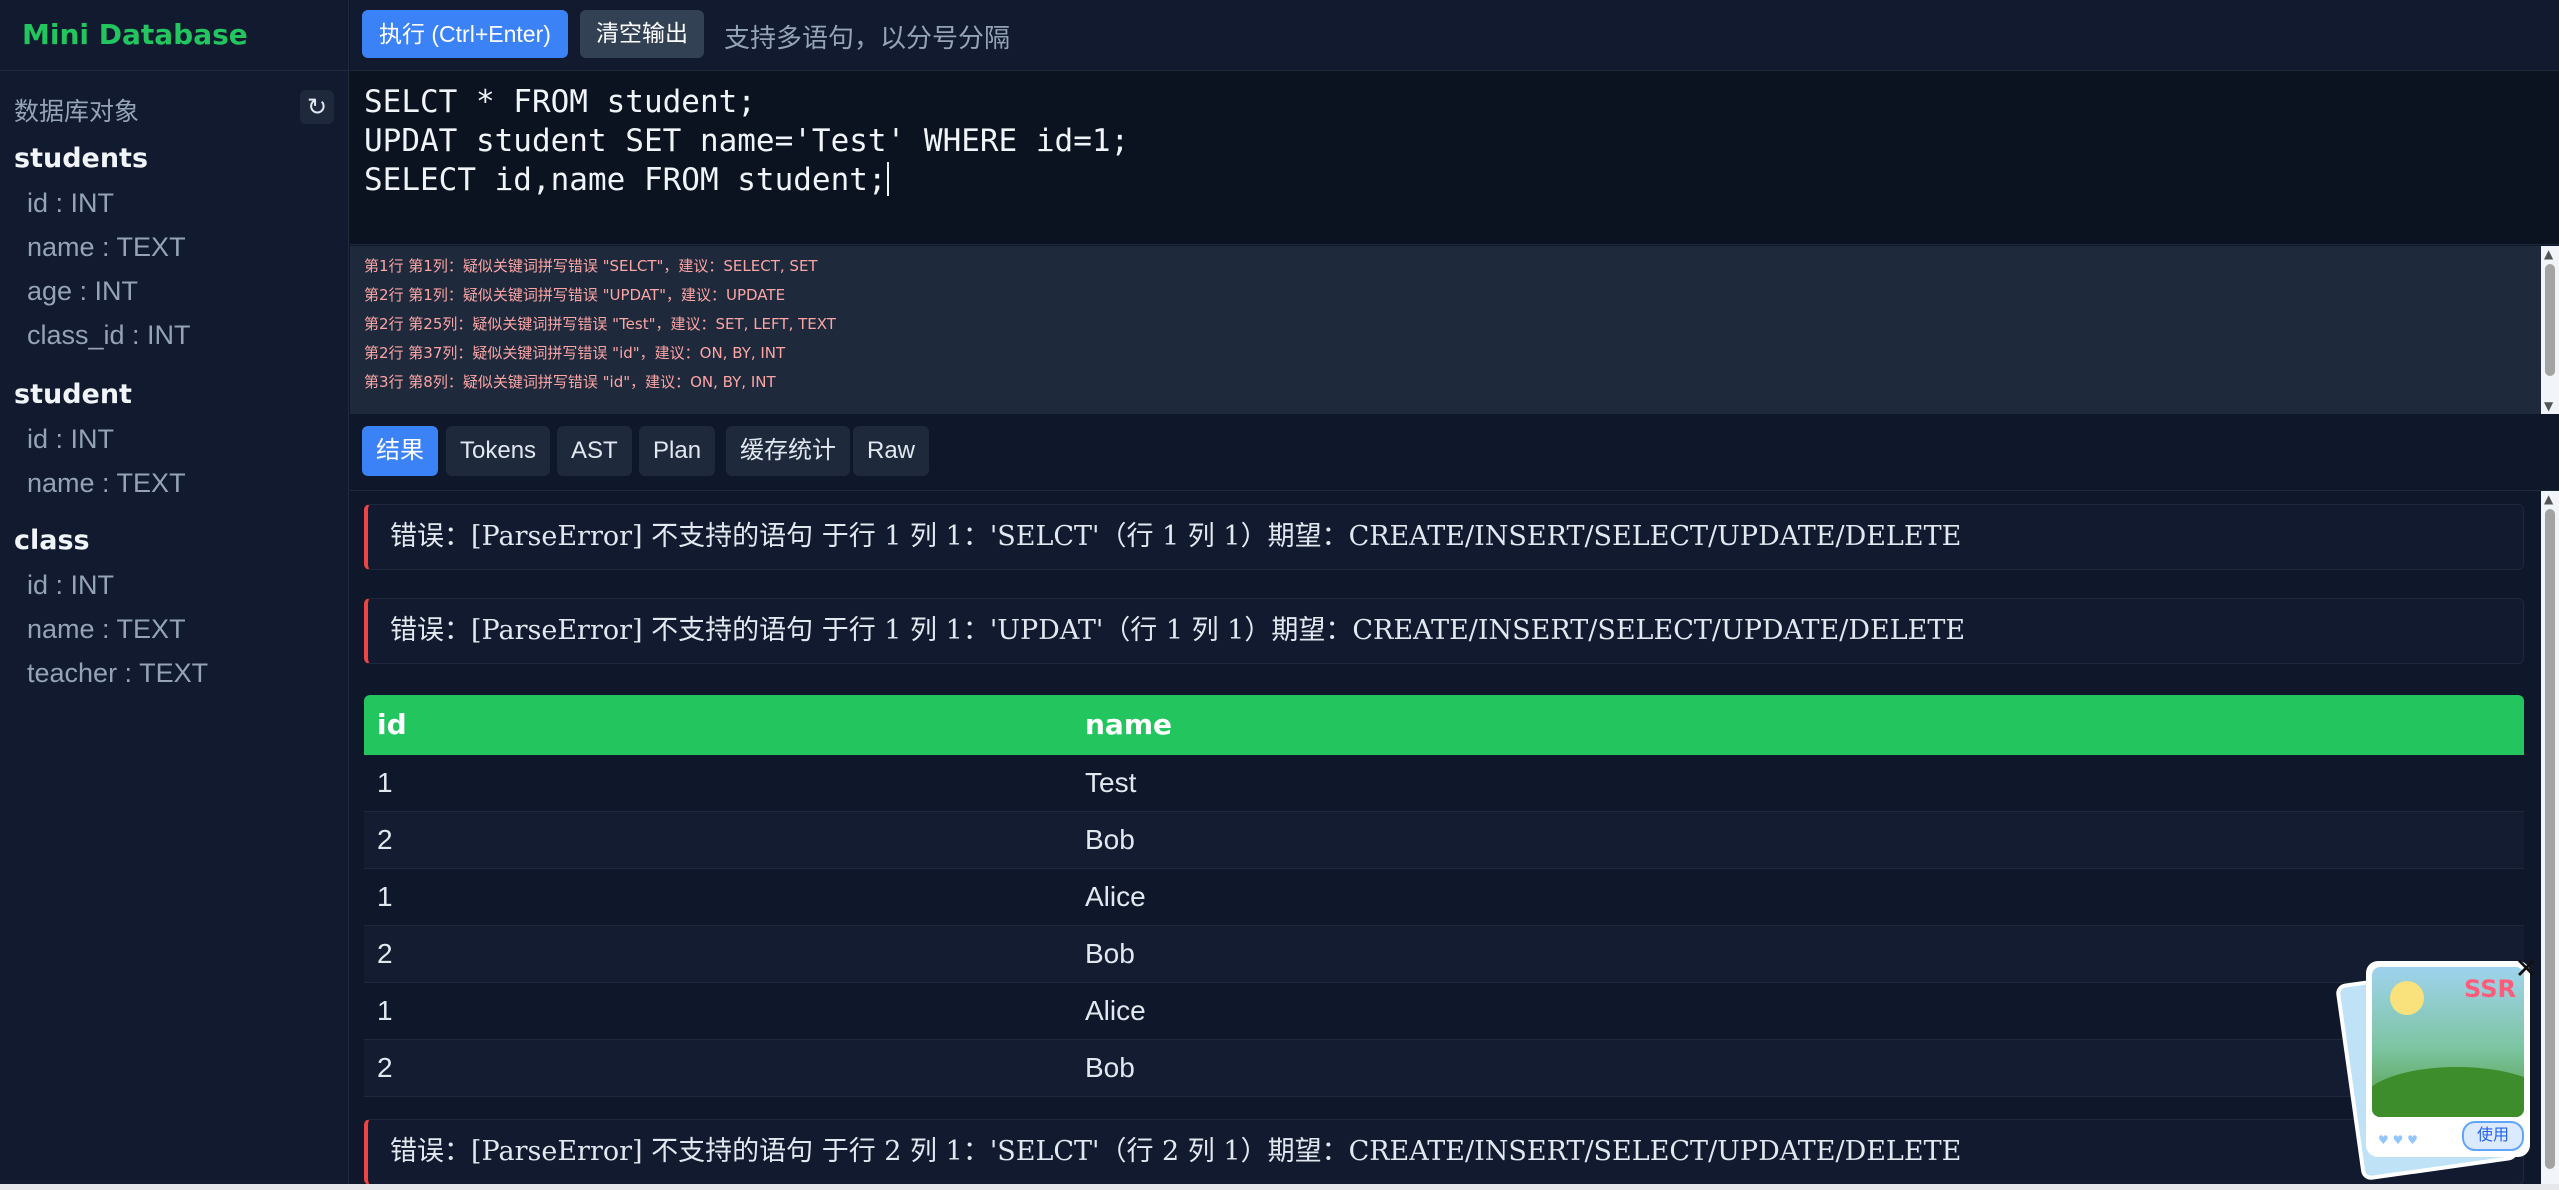  I want to click on db-objects-header: 数据库对象 ↻, so click(174, 108).